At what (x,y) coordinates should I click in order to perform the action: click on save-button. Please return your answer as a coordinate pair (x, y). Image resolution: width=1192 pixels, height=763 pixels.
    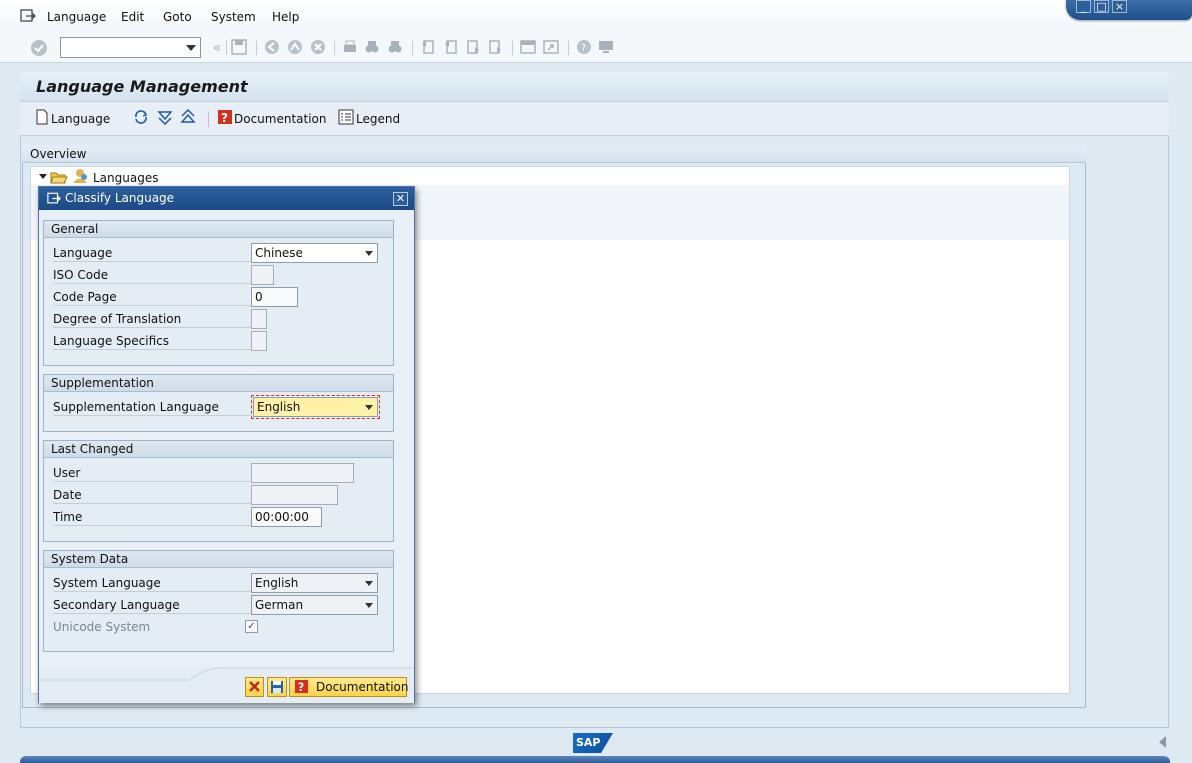
    Looking at the image, I should click on (277, 687).